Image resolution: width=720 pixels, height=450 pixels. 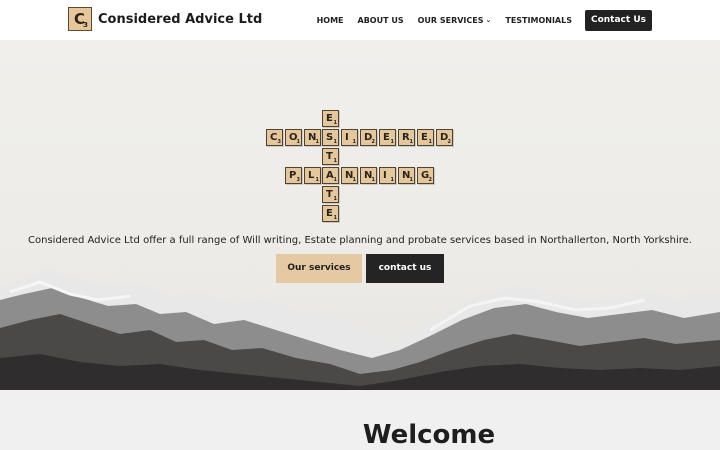 I want to click on hero-buttons: Our services contact us, so click(x=360, y=268).